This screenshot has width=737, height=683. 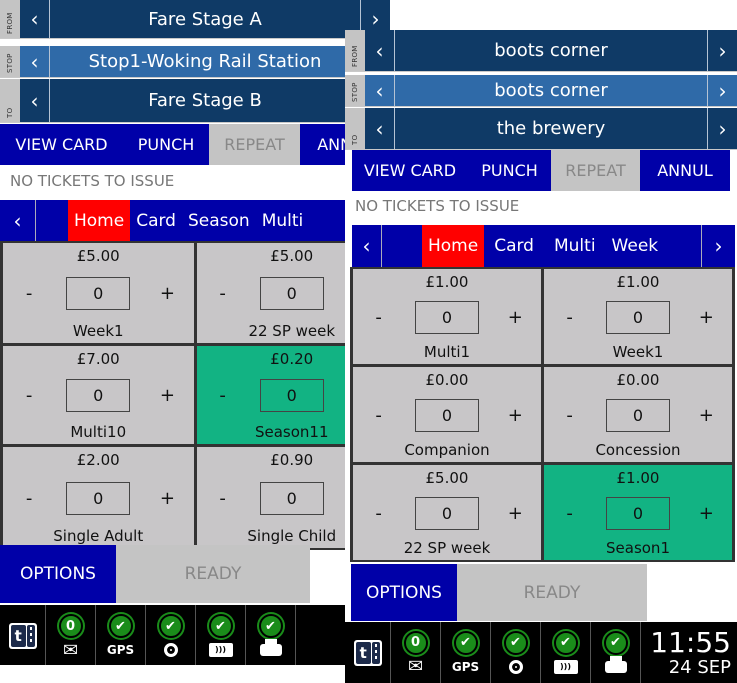 I want to click on ticket-name: Season11, so click(x=291, y=432).